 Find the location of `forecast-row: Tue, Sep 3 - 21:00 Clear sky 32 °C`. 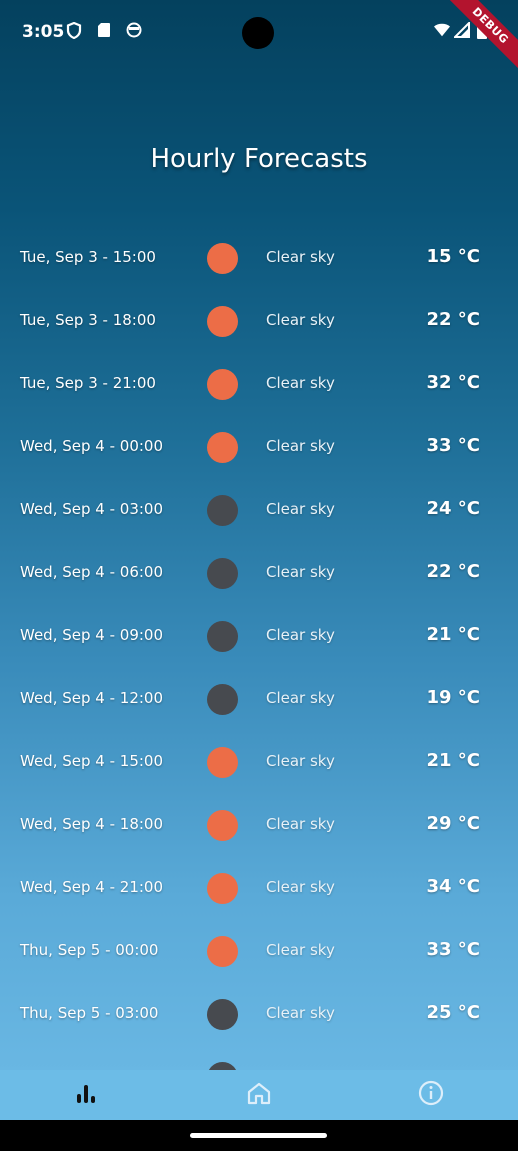

forecast-row: Tue, Sep 3 - 21:00 Clear sky 32 °C is located at coordinates (259, 384).